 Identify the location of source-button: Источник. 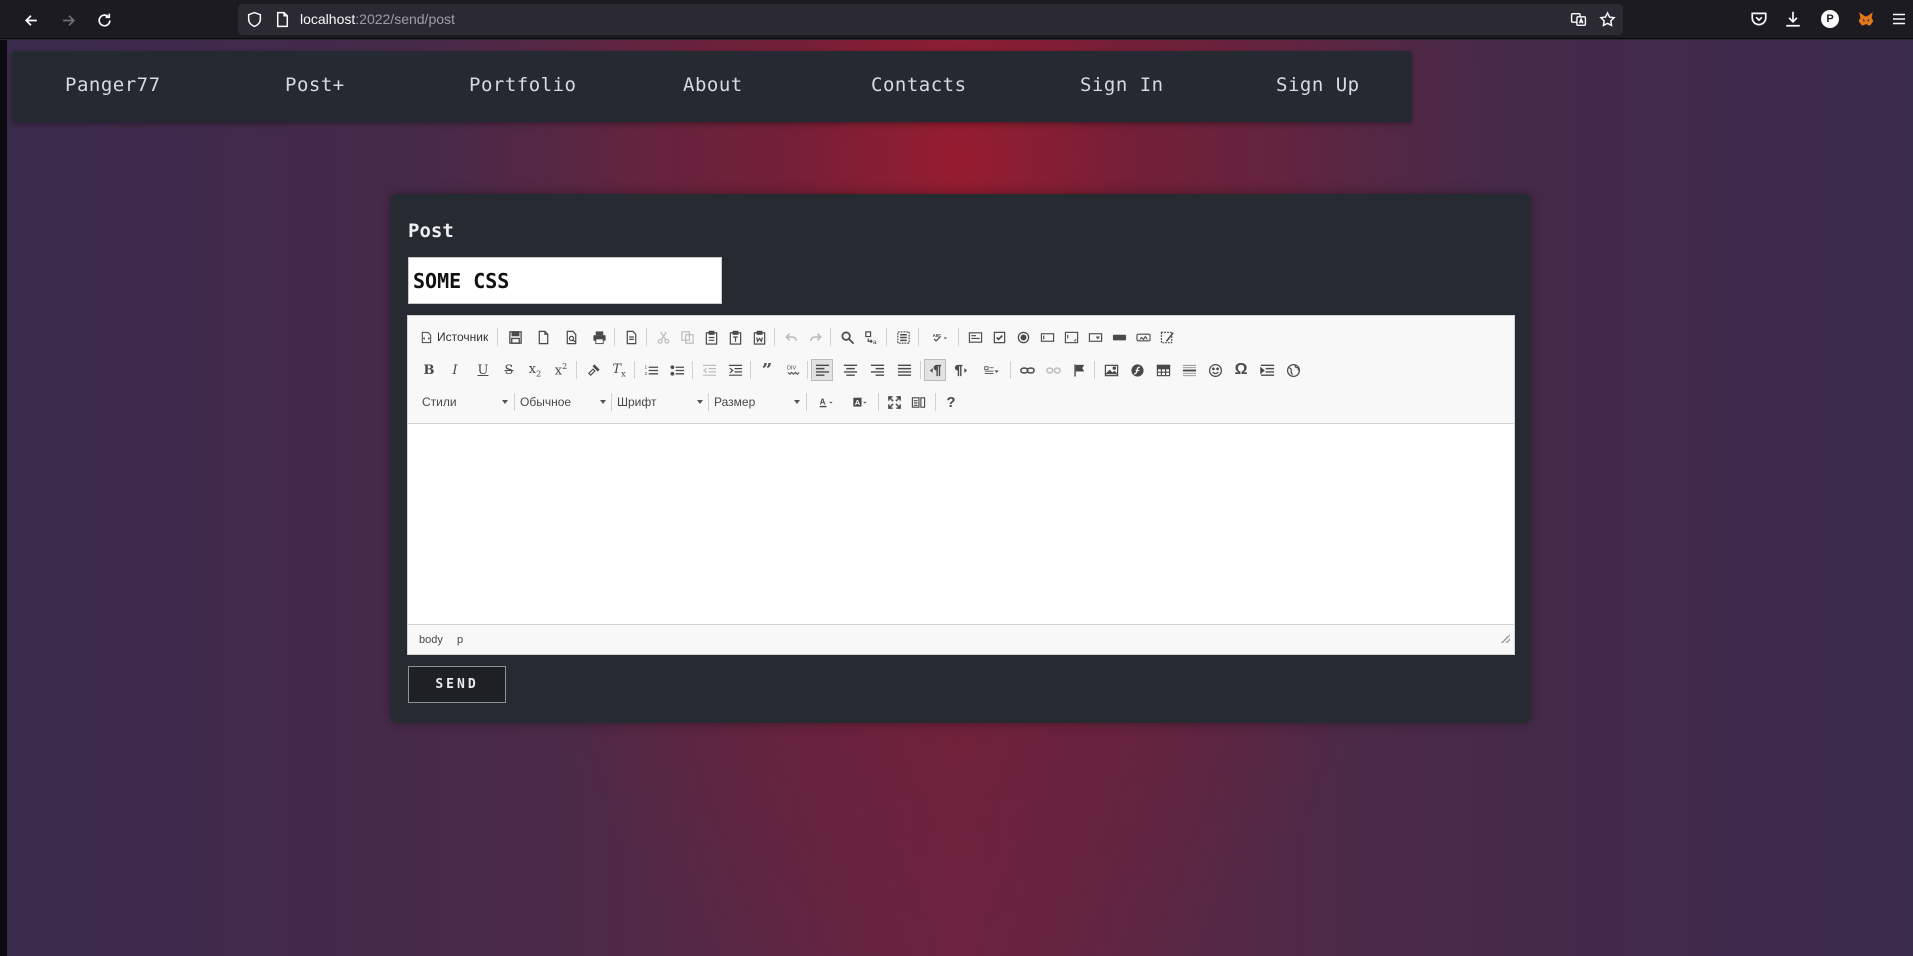
(454, 337).